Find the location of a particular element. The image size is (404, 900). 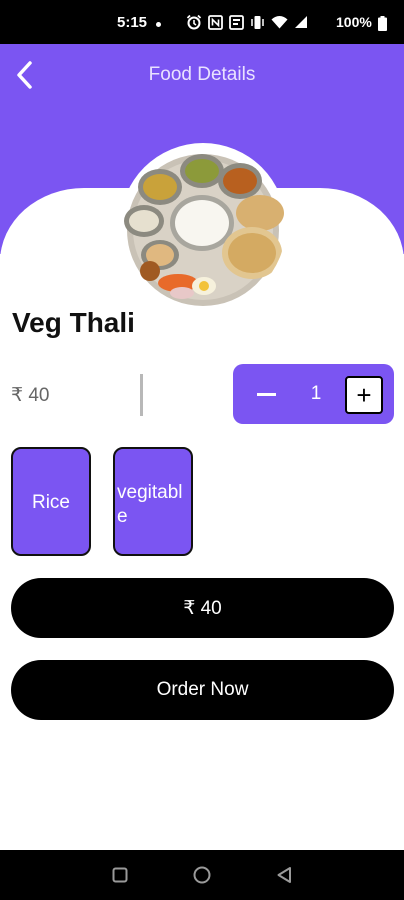

product-name: Veg Thali is located at coordinates (73, 322).